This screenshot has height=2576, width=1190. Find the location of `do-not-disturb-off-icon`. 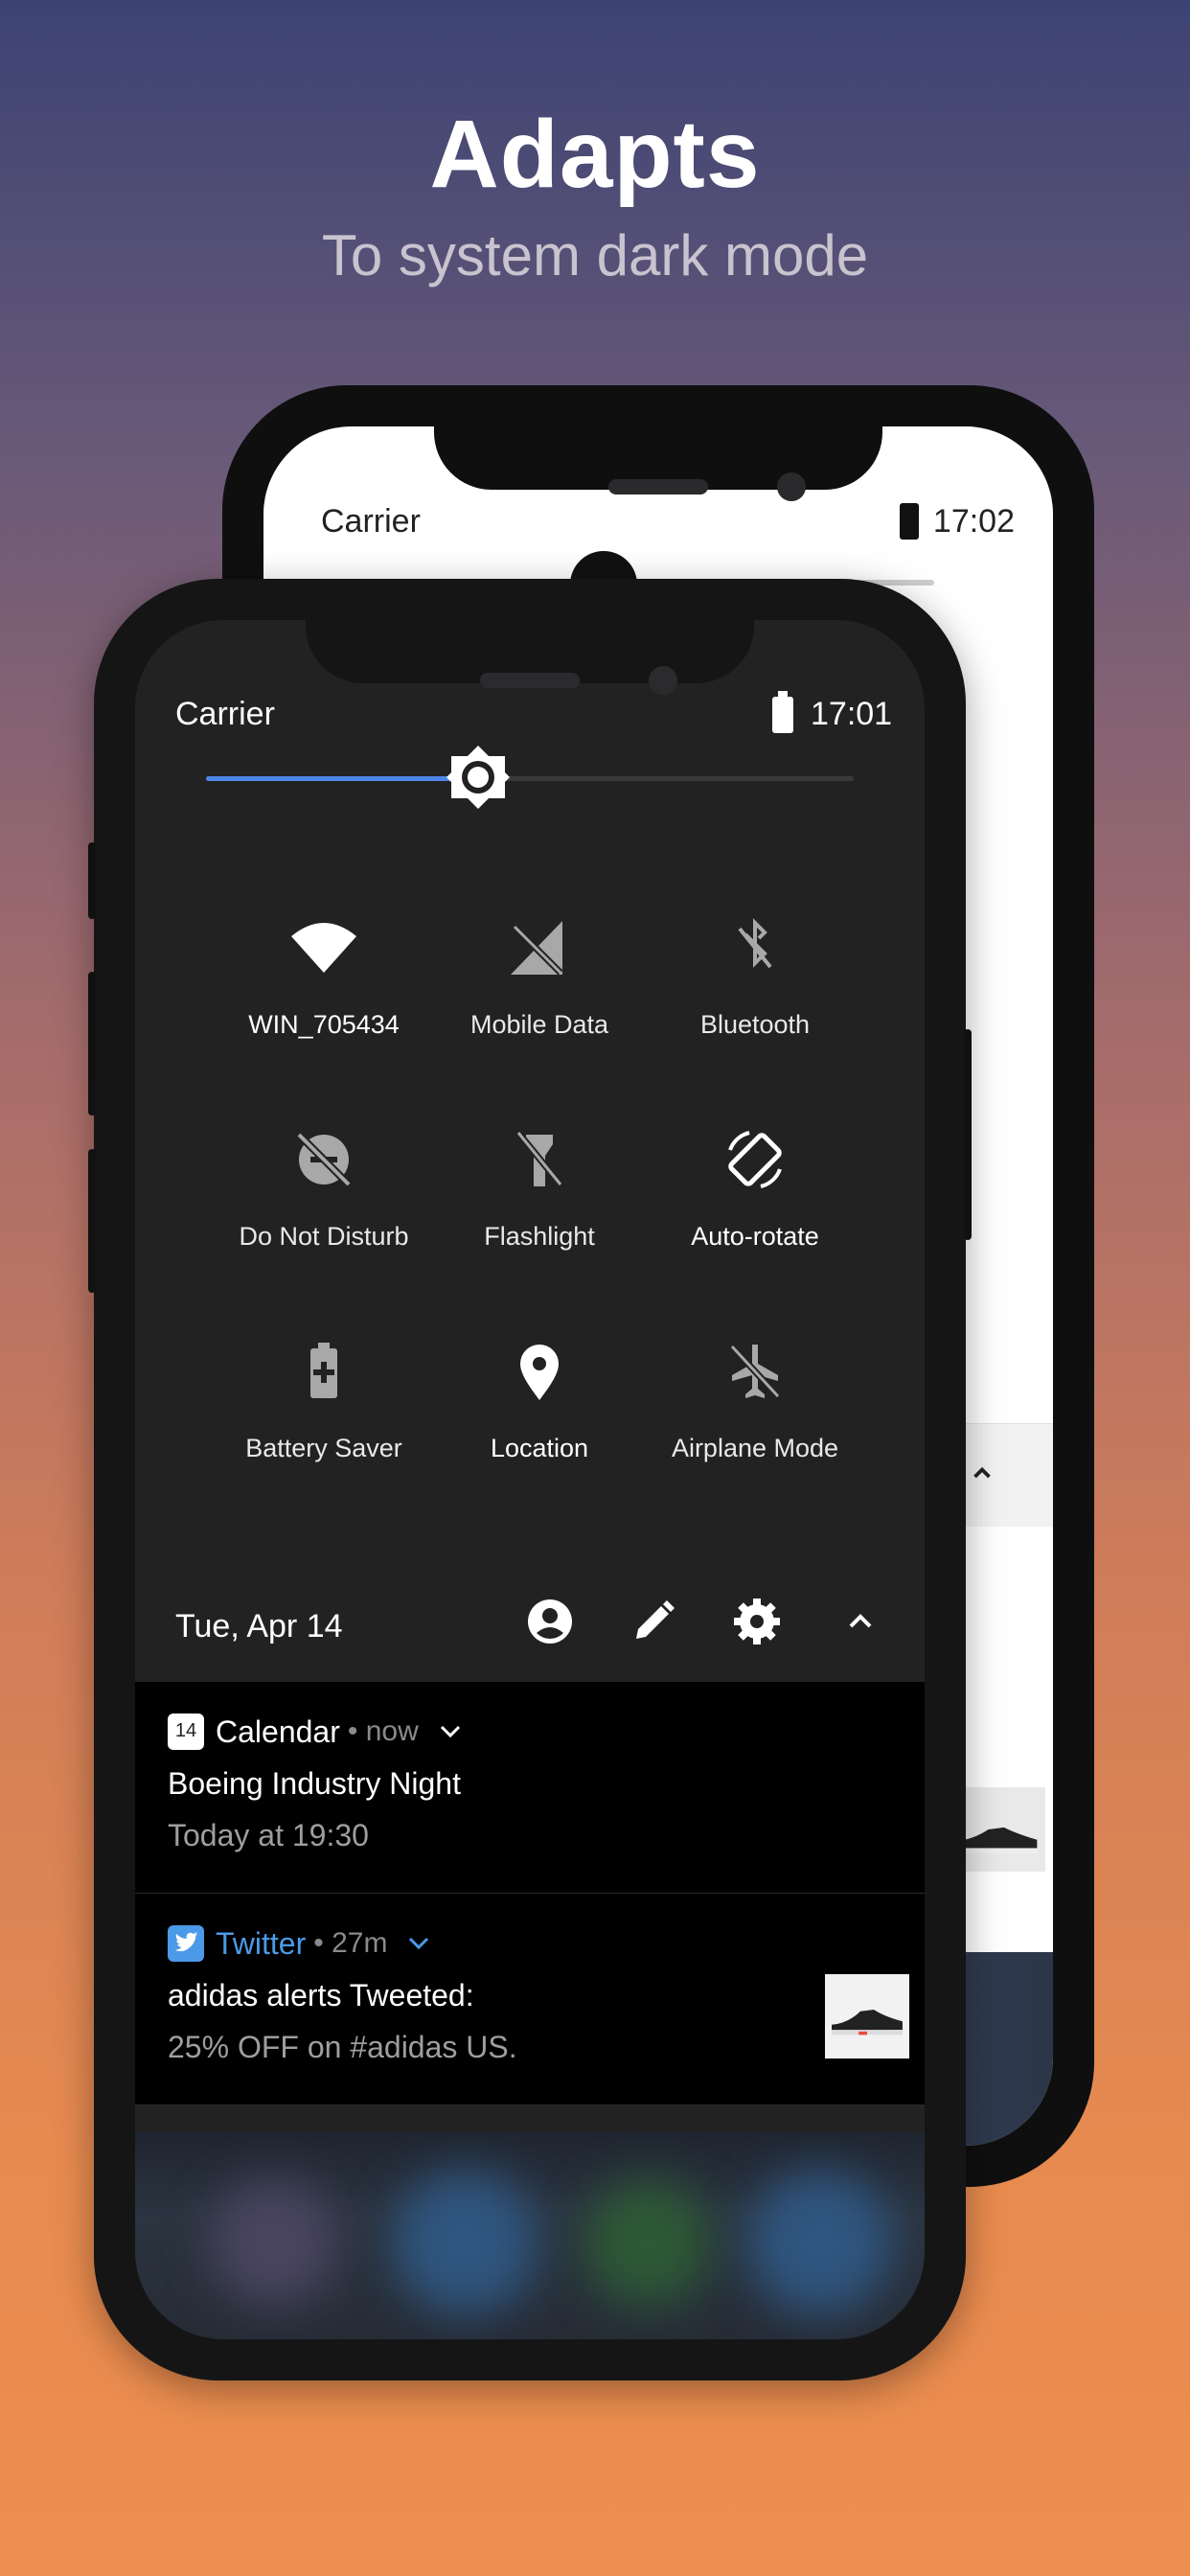

do-not-disturb-off-icon is located at coordinates (324, 1159).